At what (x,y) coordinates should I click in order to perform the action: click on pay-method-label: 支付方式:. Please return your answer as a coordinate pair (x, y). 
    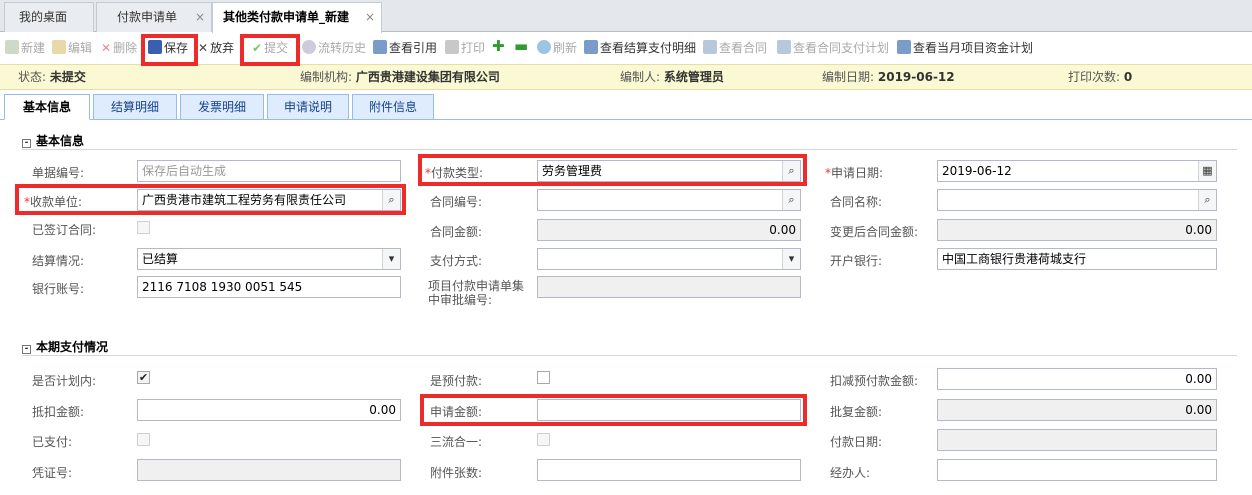
    Looking at the image, I should click on (456, 261).